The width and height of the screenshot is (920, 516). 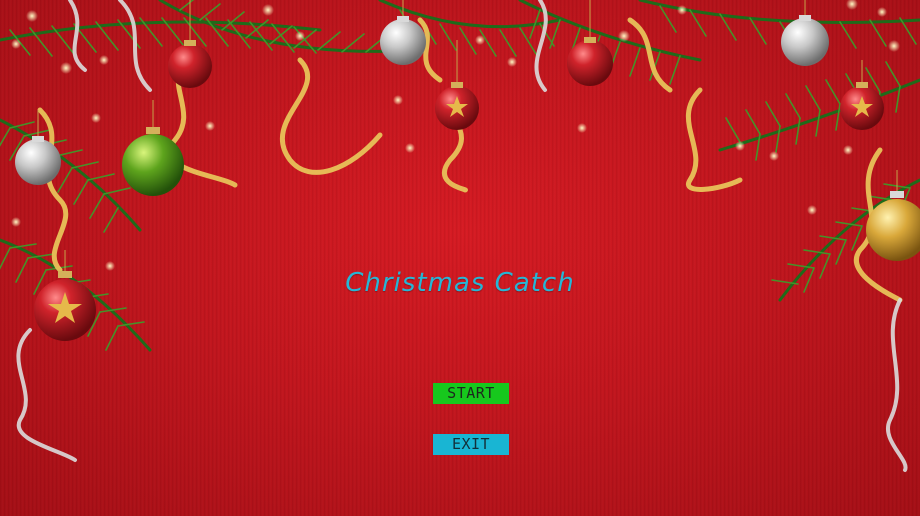 I want to click on game-title: Christmas Catch, so click(x=460, y=283).